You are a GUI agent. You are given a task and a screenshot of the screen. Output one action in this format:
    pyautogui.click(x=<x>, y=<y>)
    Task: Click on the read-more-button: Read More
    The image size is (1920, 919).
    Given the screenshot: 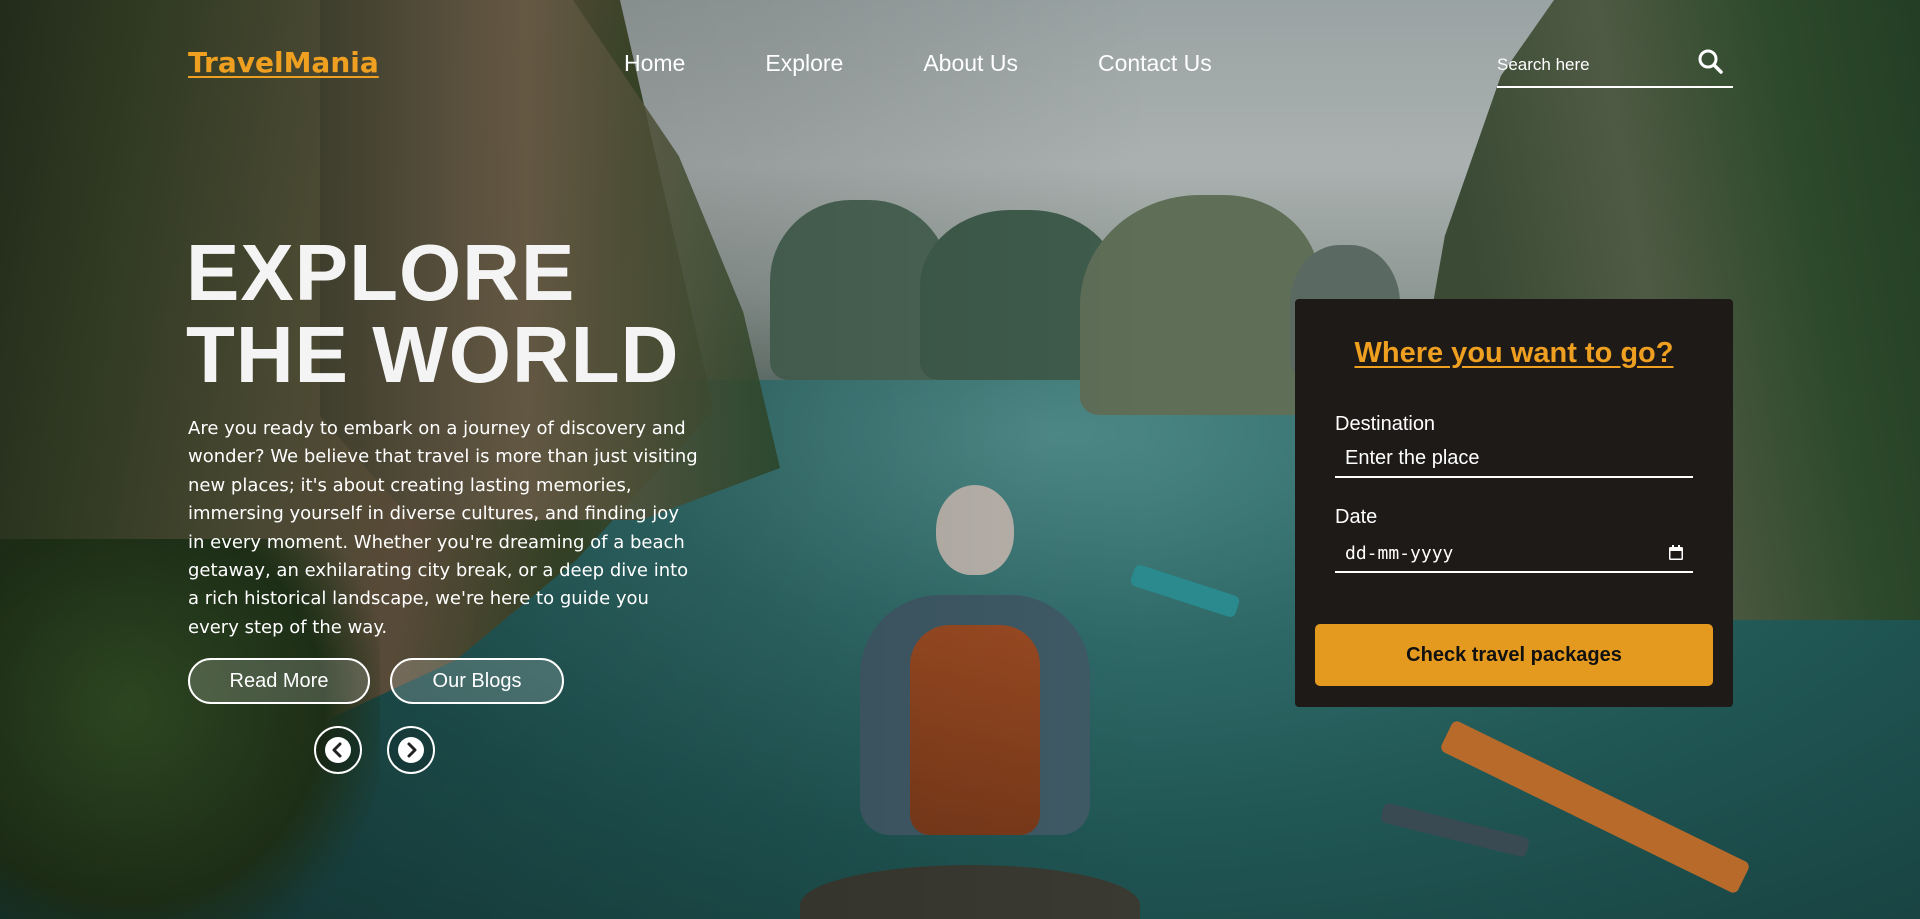 What is the action you would take?
    pyautogui.click(x=279, y=681)
    